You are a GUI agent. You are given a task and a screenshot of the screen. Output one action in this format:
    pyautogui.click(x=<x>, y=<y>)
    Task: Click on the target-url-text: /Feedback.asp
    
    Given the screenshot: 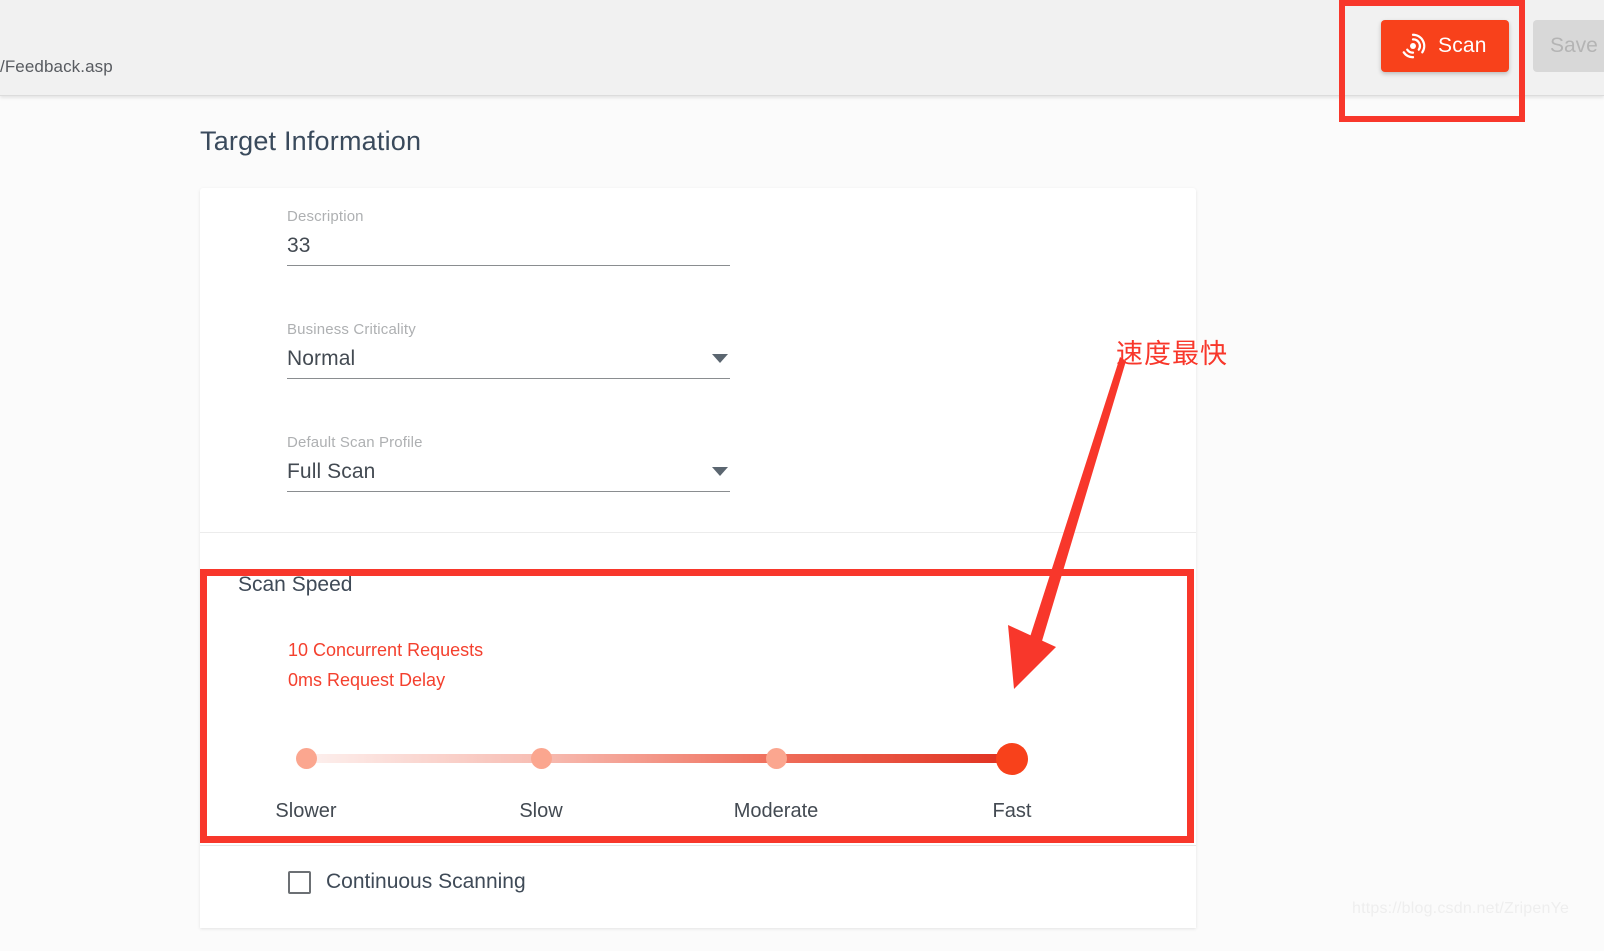 What is the action you would take?
    pyautogui.click(x=56, y=66)
    